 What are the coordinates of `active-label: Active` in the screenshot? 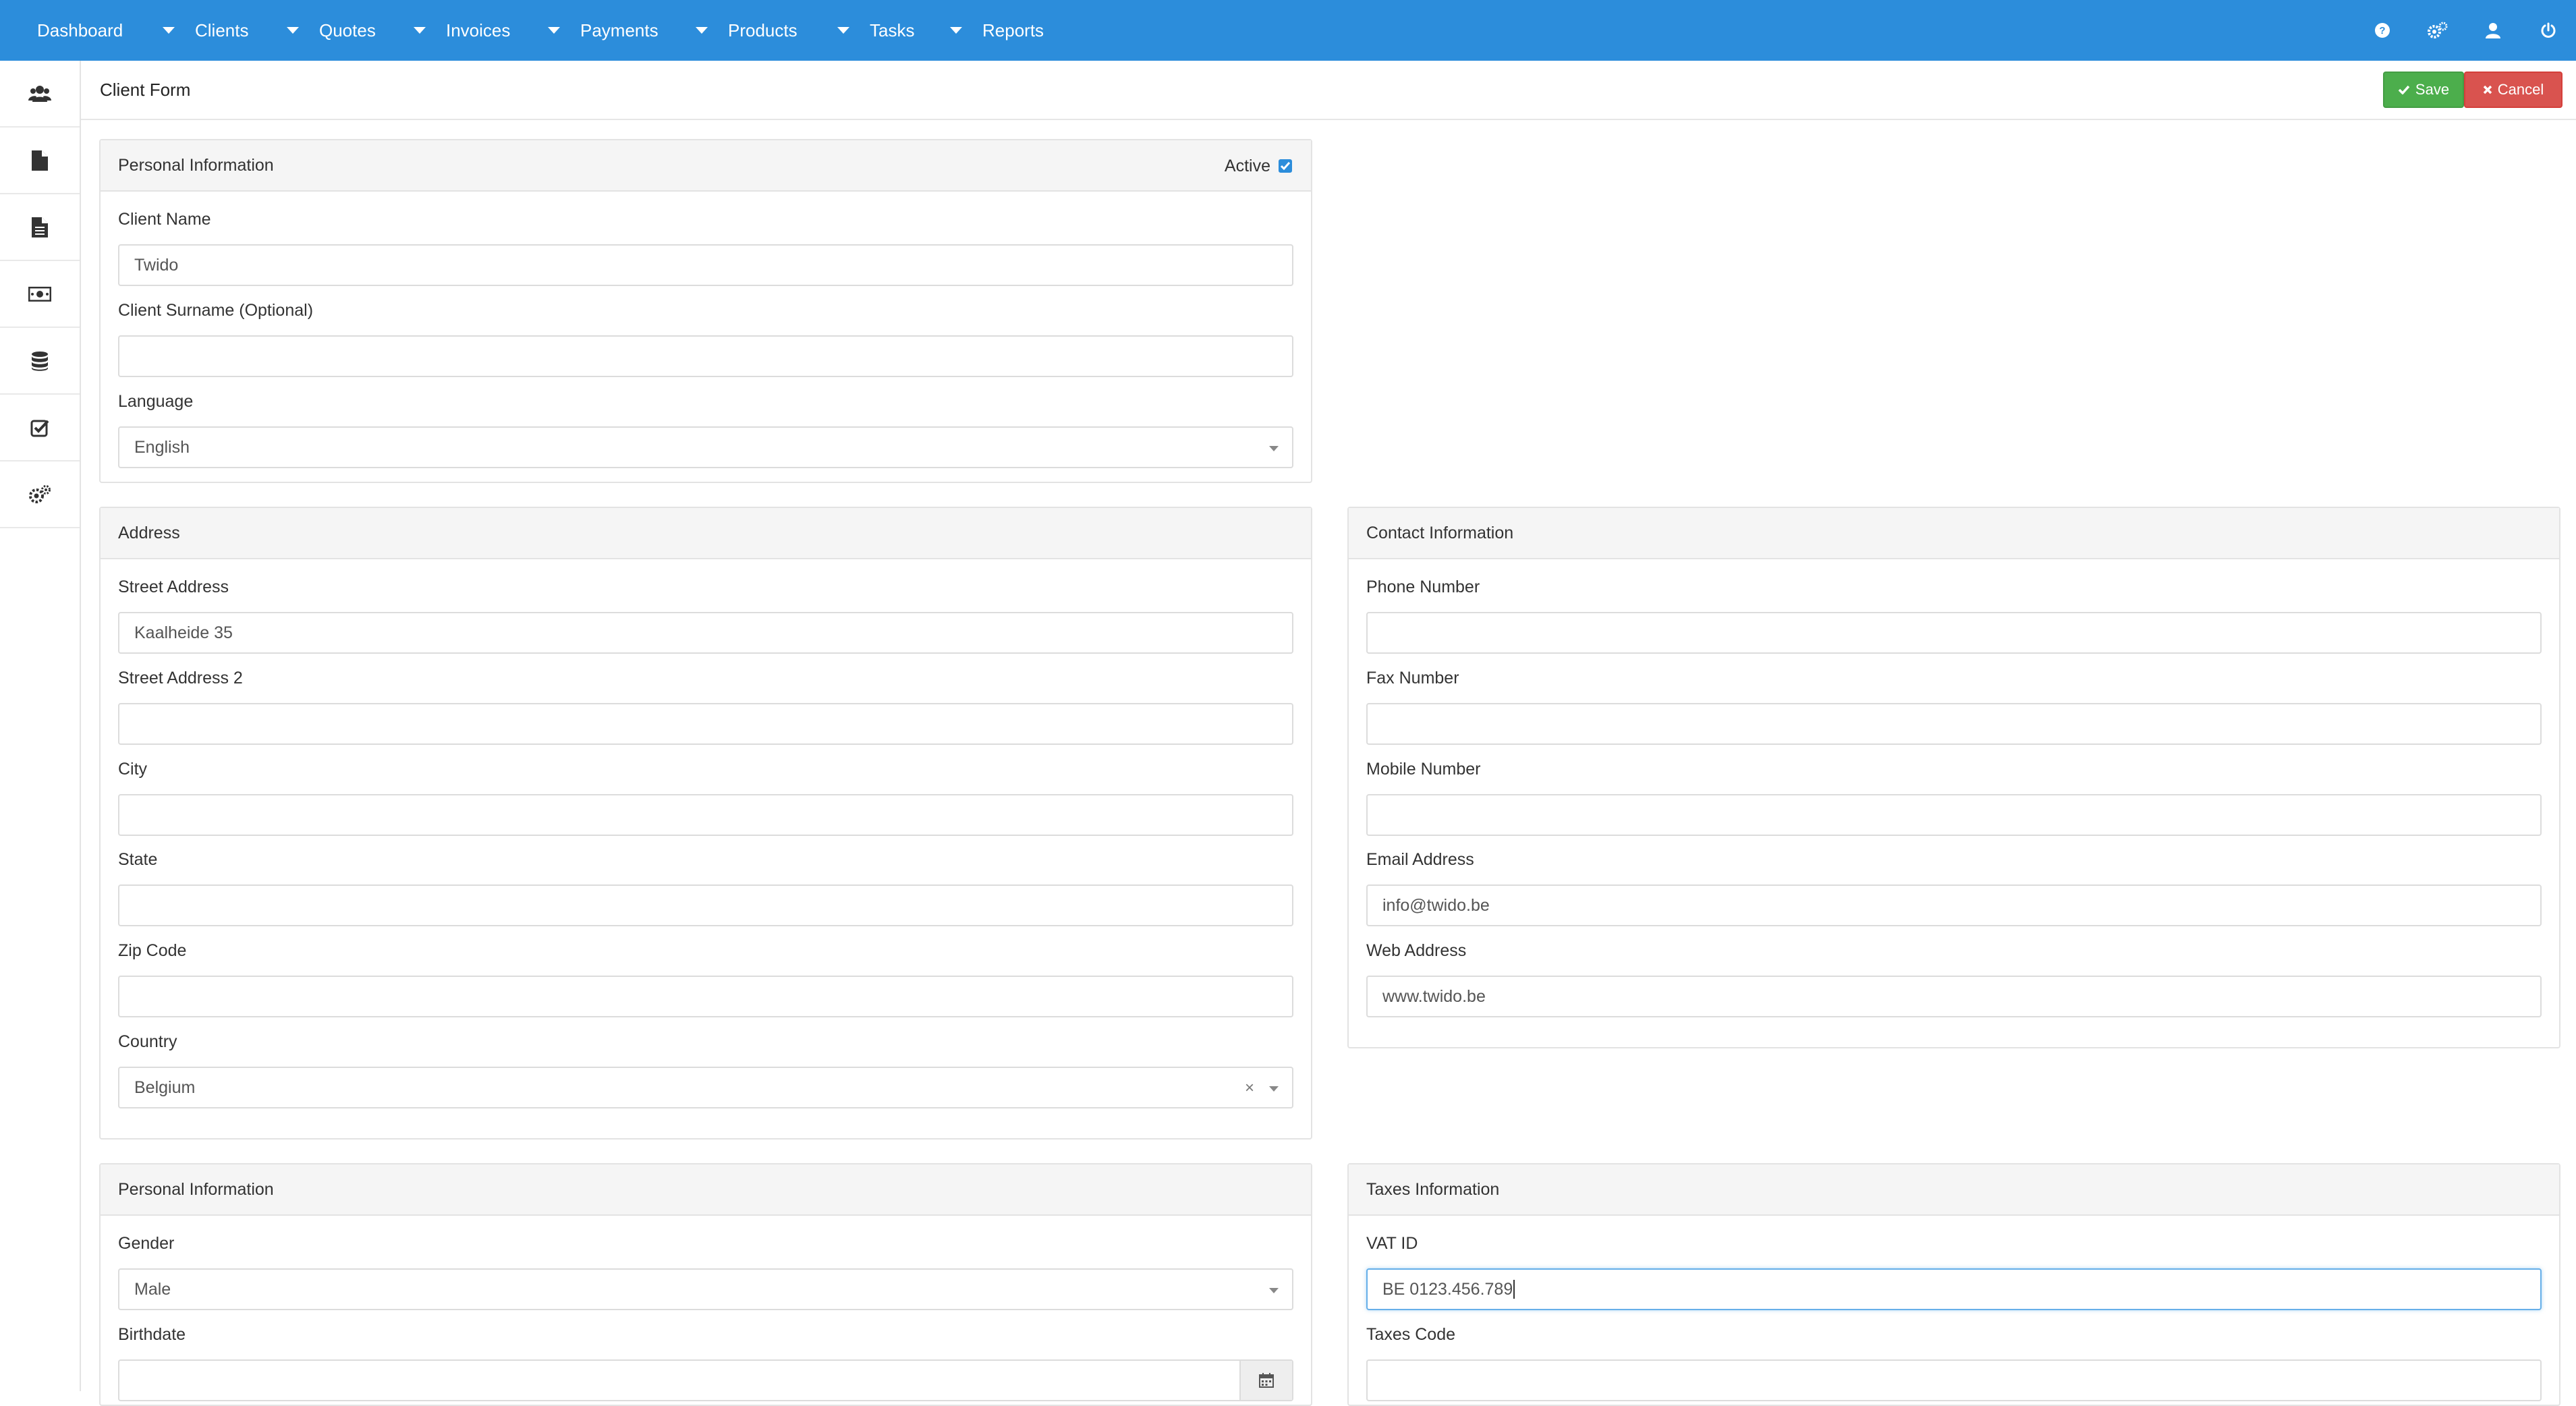 It's located at (1247, 165).